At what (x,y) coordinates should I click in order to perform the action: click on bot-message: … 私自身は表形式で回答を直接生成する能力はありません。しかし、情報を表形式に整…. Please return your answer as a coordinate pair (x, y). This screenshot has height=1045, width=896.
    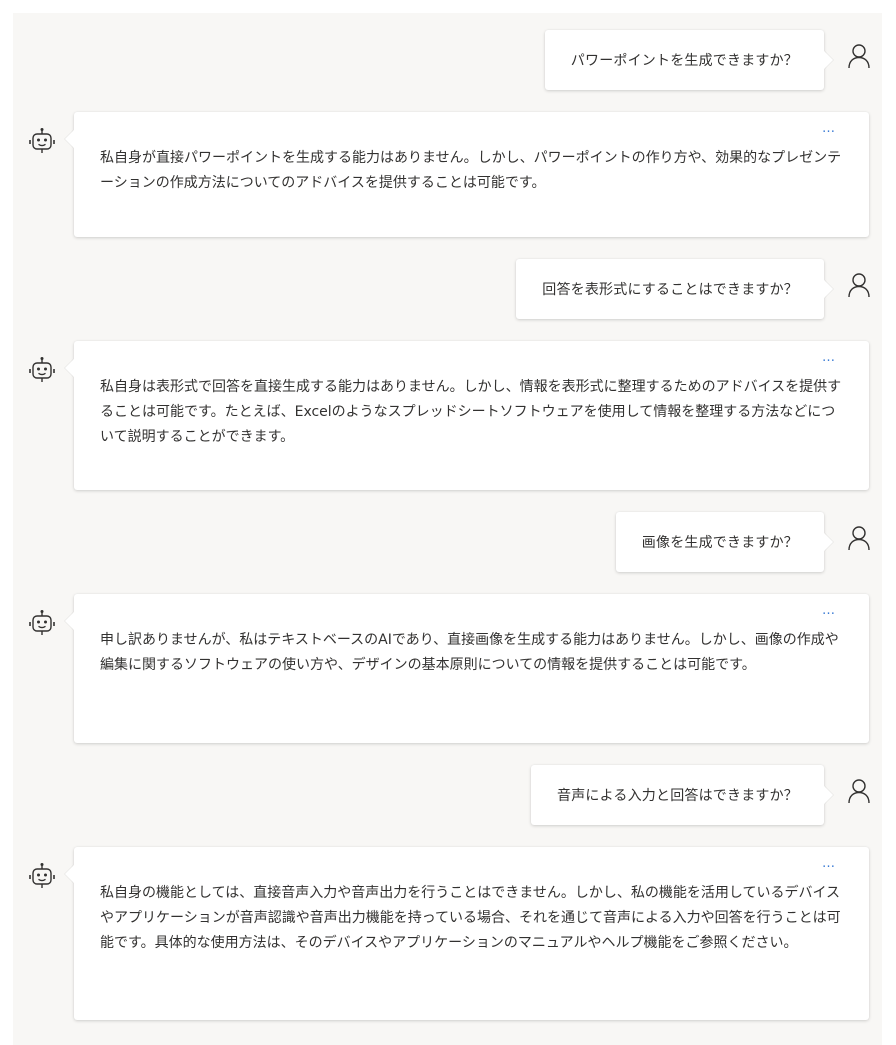
    Looking at the image, I should click on (471, 415).